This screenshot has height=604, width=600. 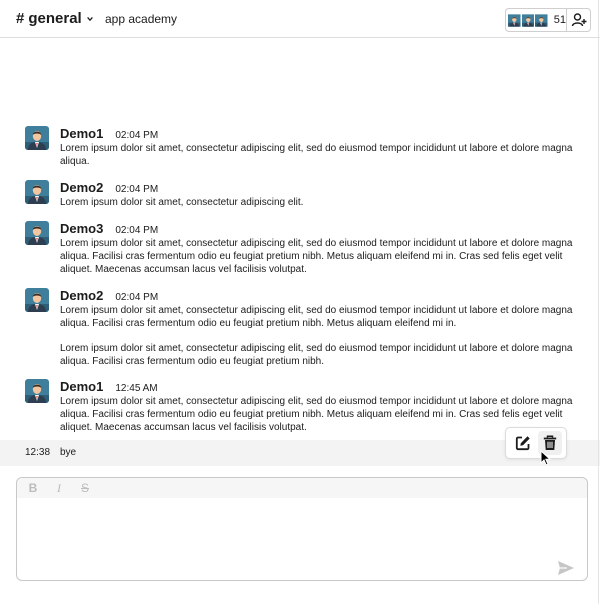 I want to click on workspace-name: app academy, so click(x=141, y=19).